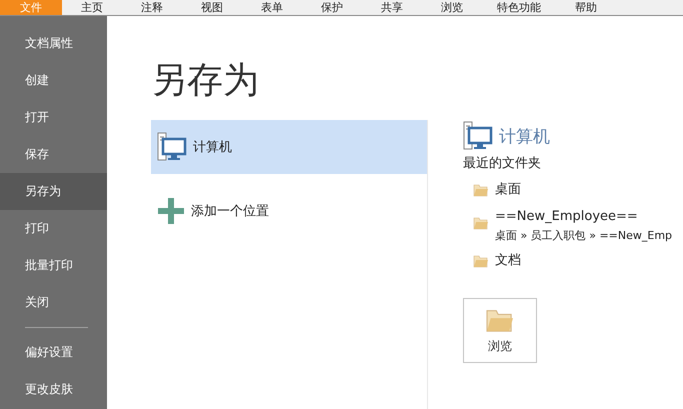  I want to click on menu-tab: 视图, so click(212, 7).